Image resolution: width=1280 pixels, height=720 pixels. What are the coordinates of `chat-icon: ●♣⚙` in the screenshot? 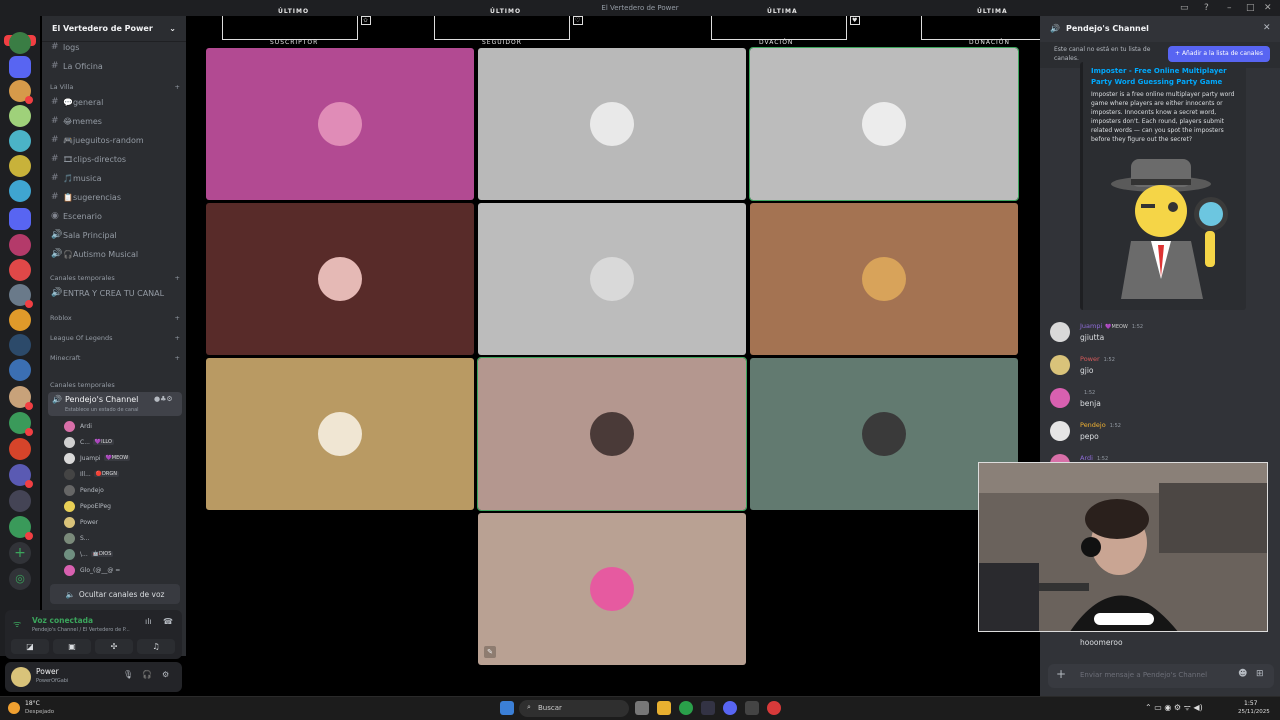 It's located at (163, 399).